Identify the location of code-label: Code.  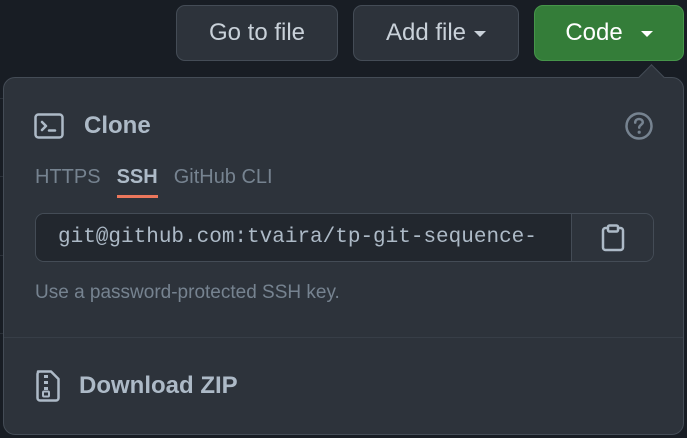
(594, 32).